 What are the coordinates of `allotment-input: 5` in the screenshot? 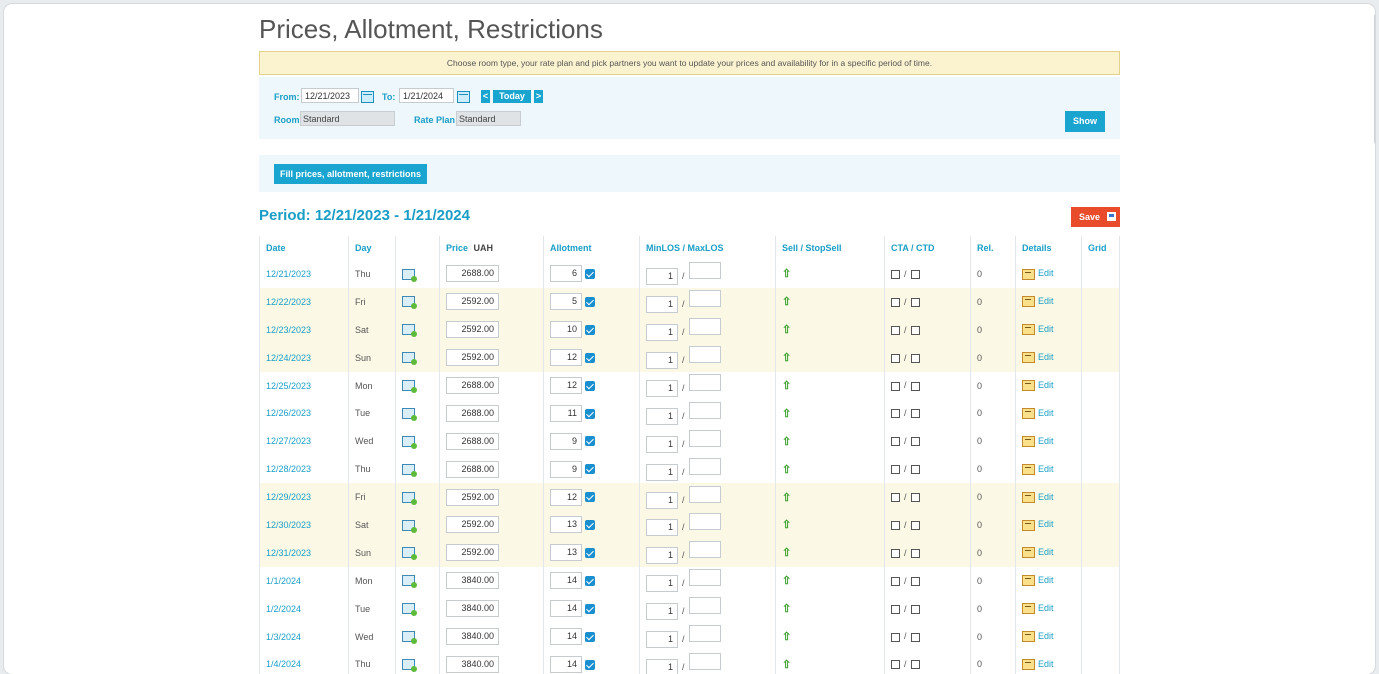 It's located at (566, 302).